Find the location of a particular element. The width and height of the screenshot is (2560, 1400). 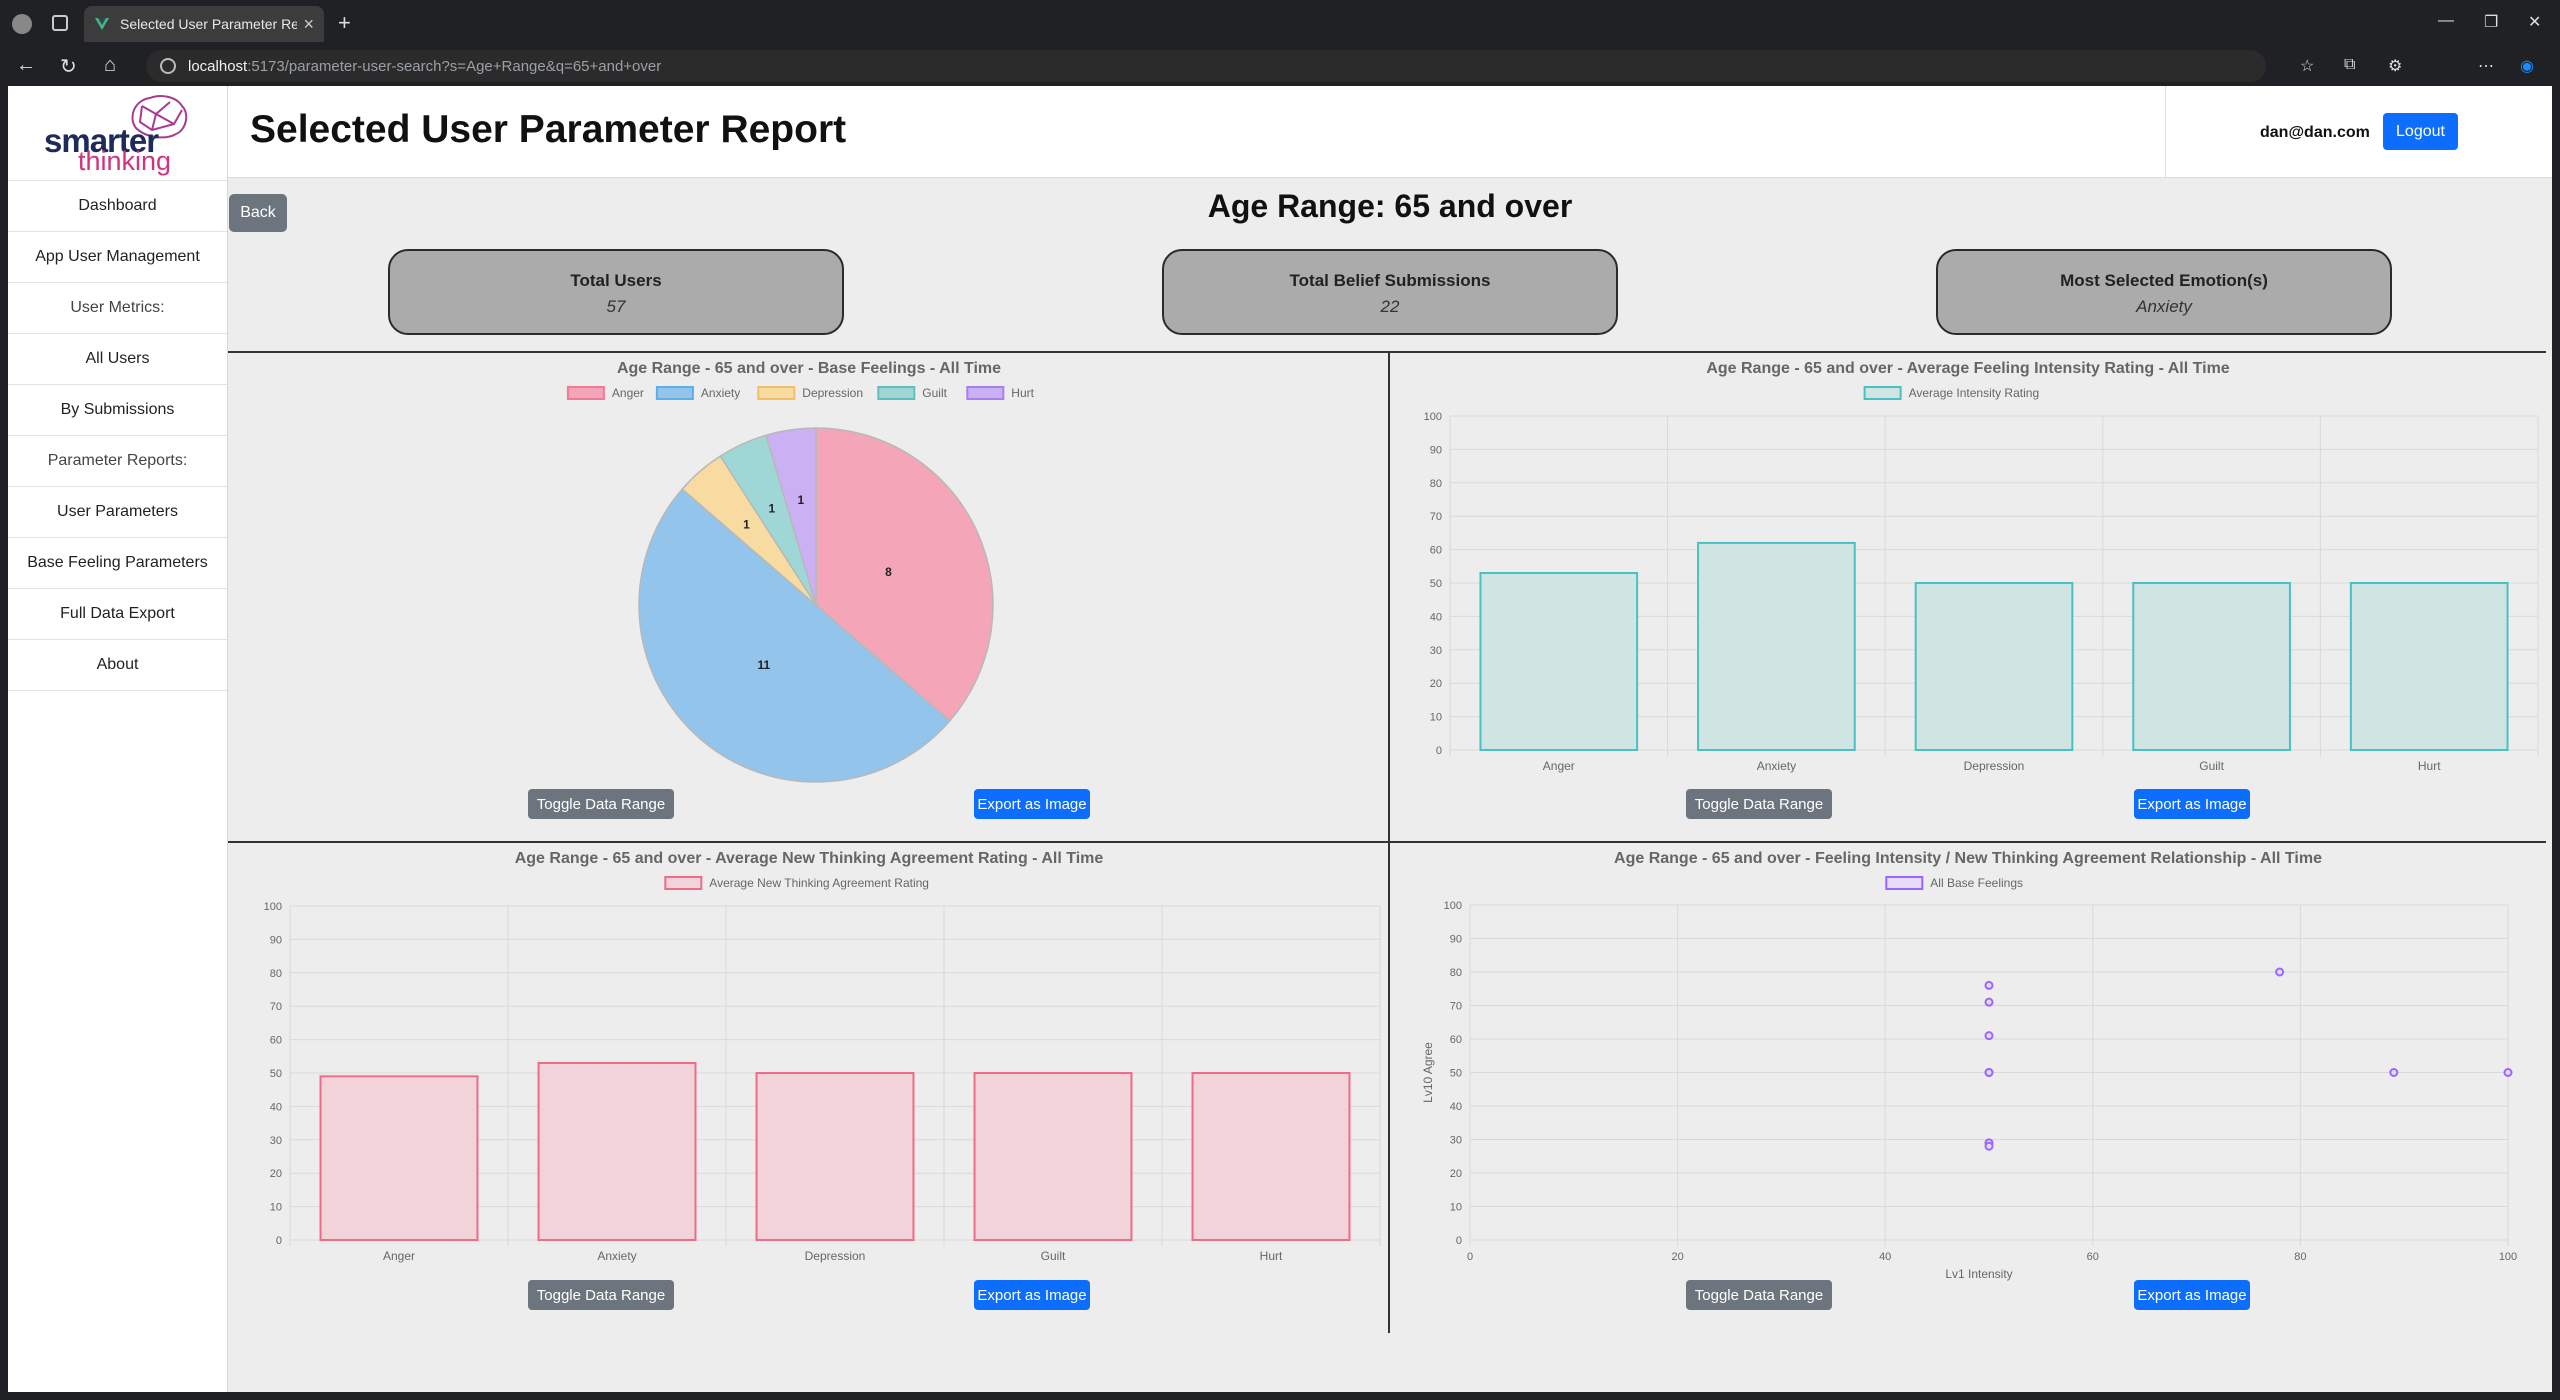

site-info-icon is located at coordinates (168, 66).